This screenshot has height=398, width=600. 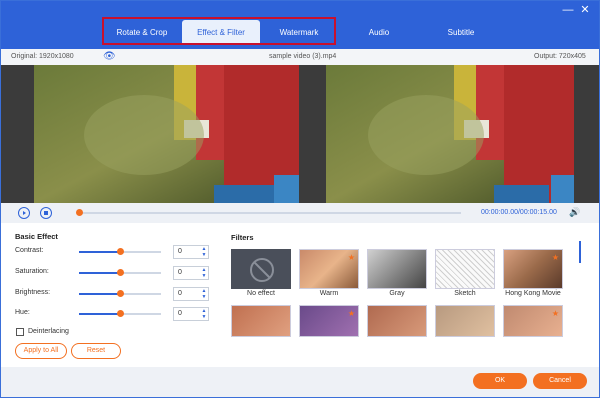 What do you see at coordinates (48, 331) in the screenshot?
I see `deinterlacing-label: Deinterlacing` at bounding box center [48, 331].